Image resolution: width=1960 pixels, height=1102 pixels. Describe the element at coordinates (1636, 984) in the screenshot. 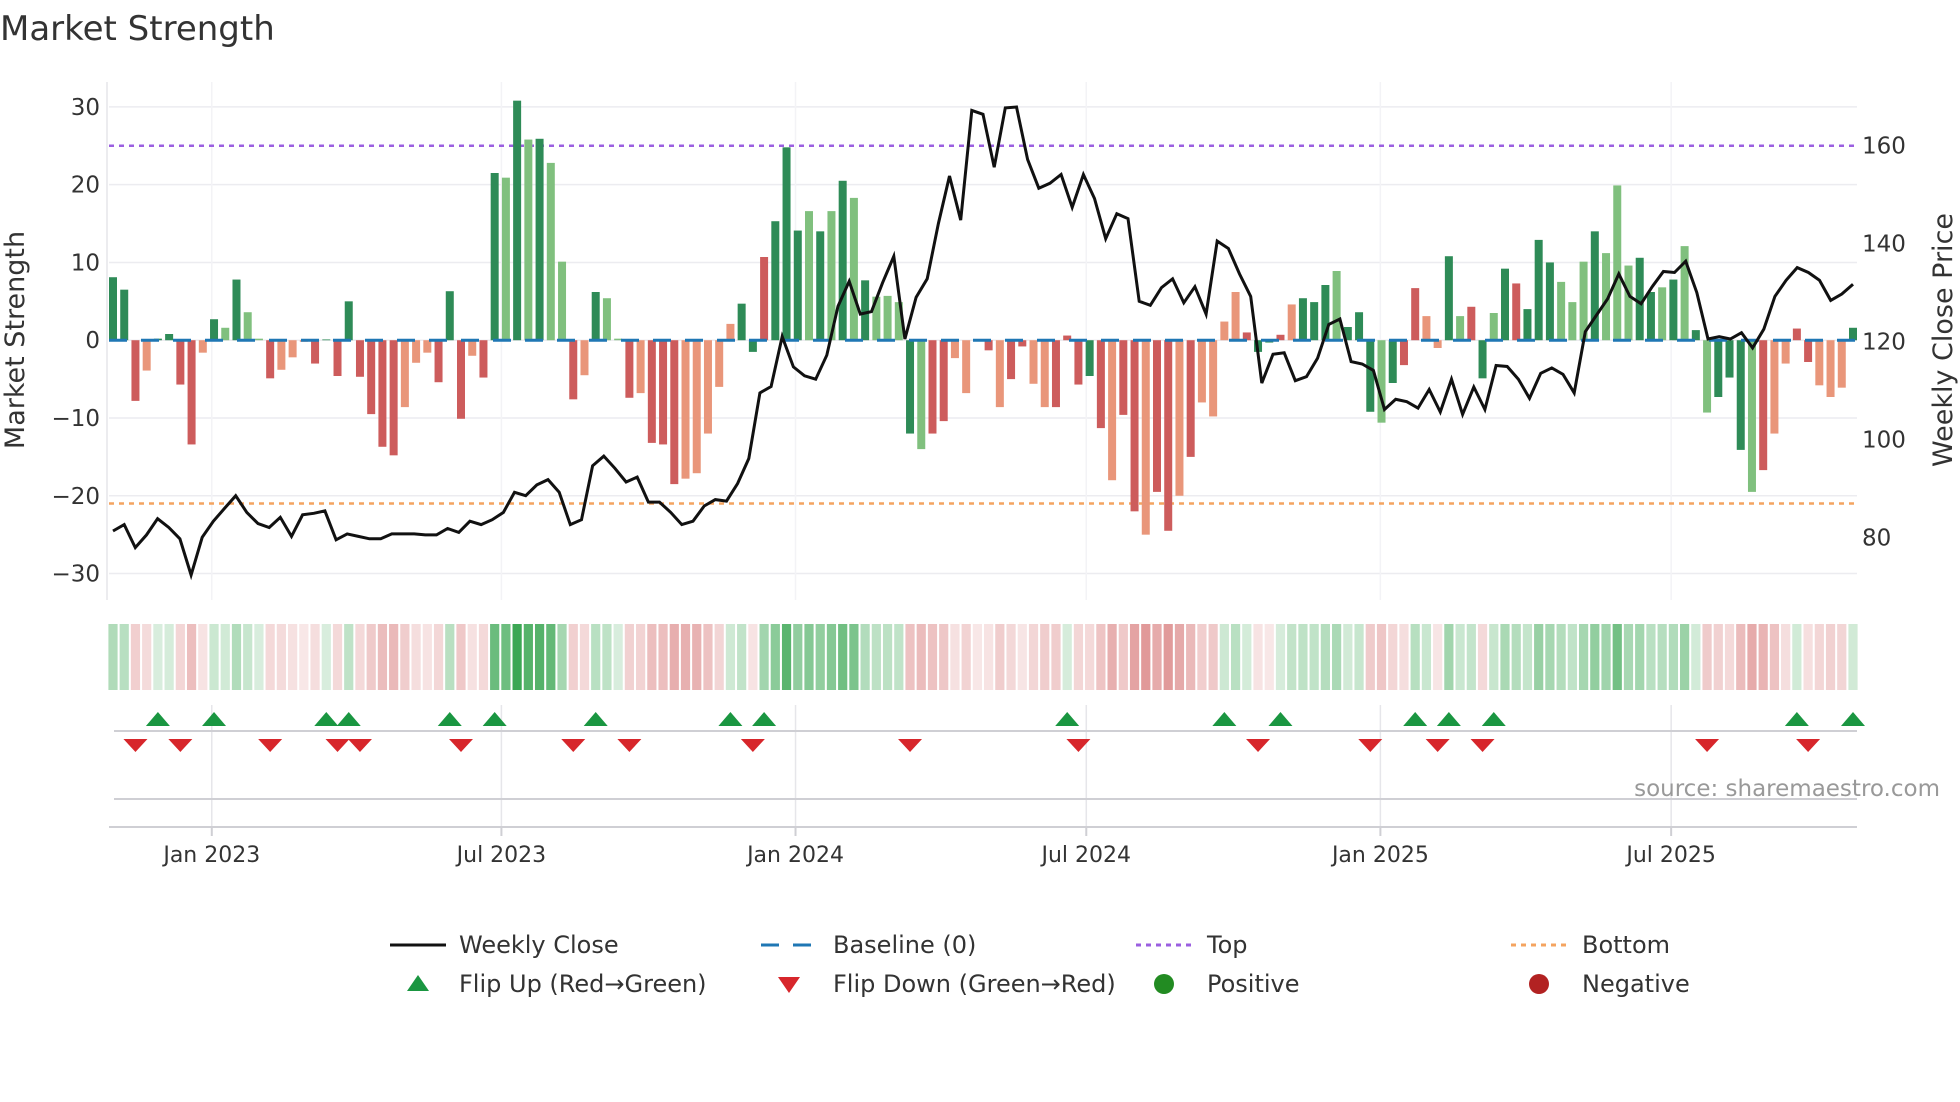

I see `legend-label: Negative` at that location.